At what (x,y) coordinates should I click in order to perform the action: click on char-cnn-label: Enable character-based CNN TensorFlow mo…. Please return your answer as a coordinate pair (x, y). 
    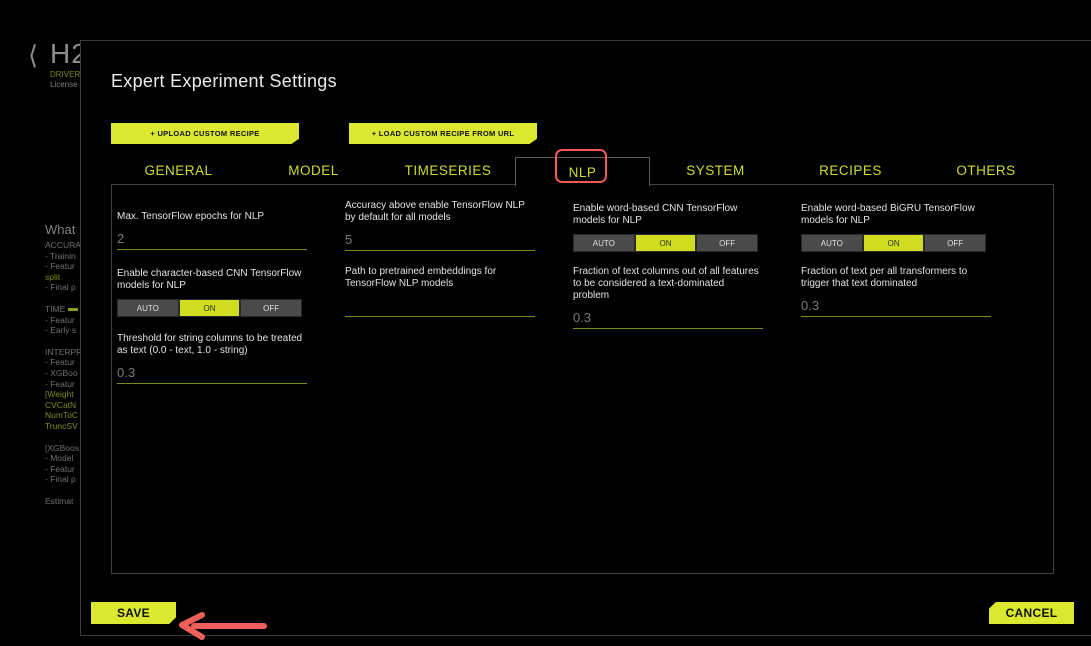
    Looking at the image, I should click on (209, 279).